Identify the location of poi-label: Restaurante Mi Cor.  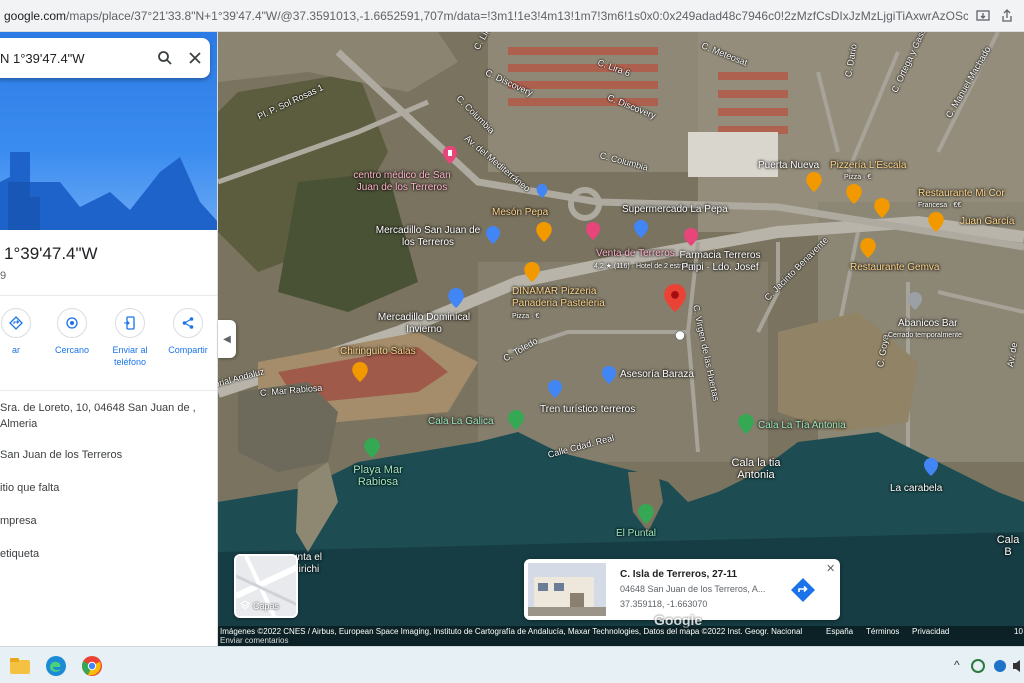
(961, 194).